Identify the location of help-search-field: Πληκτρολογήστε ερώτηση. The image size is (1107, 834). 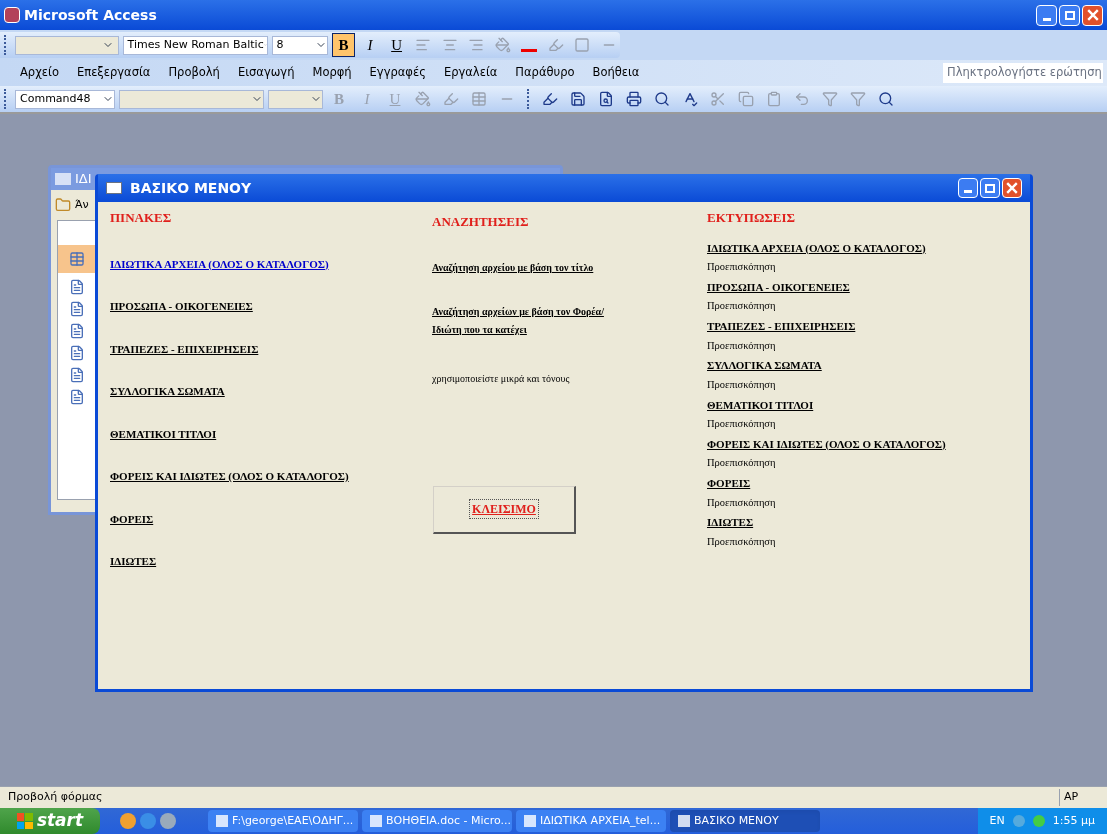
(1023, 73).